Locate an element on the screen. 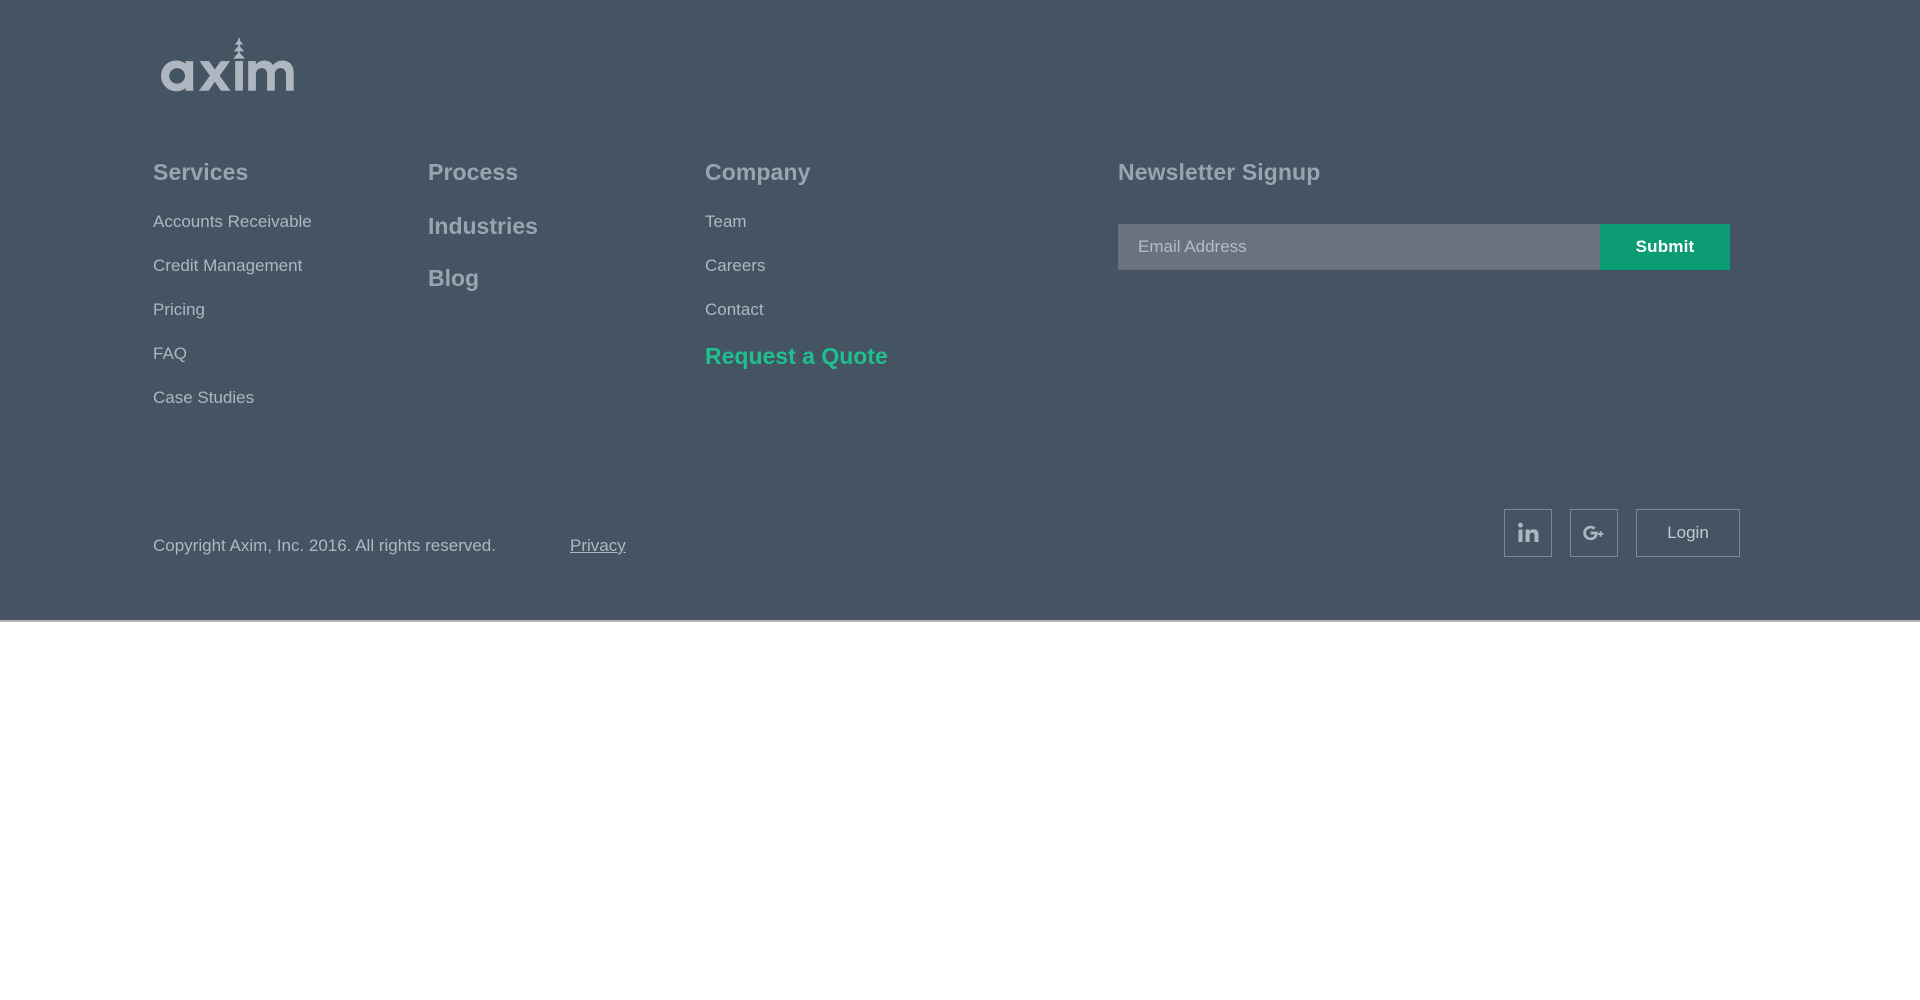 This screenshot has height=1000, width=1920. login-button: Login is located at coordinates (1688, 533).